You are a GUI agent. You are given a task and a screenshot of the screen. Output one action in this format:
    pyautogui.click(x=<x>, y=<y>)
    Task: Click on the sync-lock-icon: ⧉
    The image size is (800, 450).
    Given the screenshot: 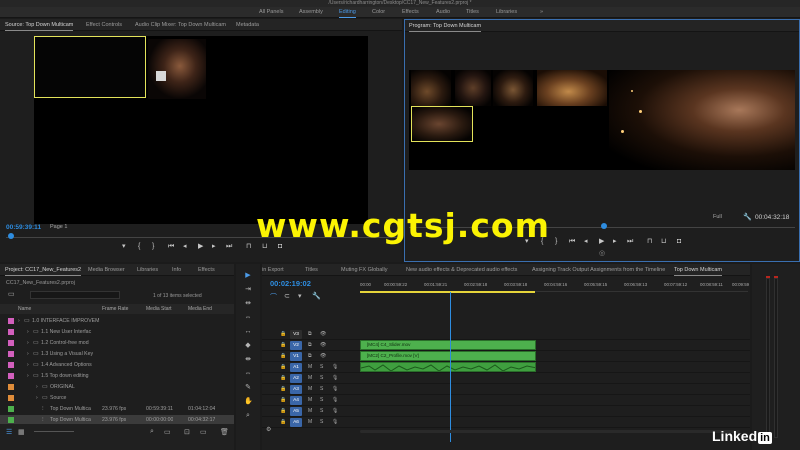 What is the action you would take?
    pyautogui.click(x=310, y=345)
    